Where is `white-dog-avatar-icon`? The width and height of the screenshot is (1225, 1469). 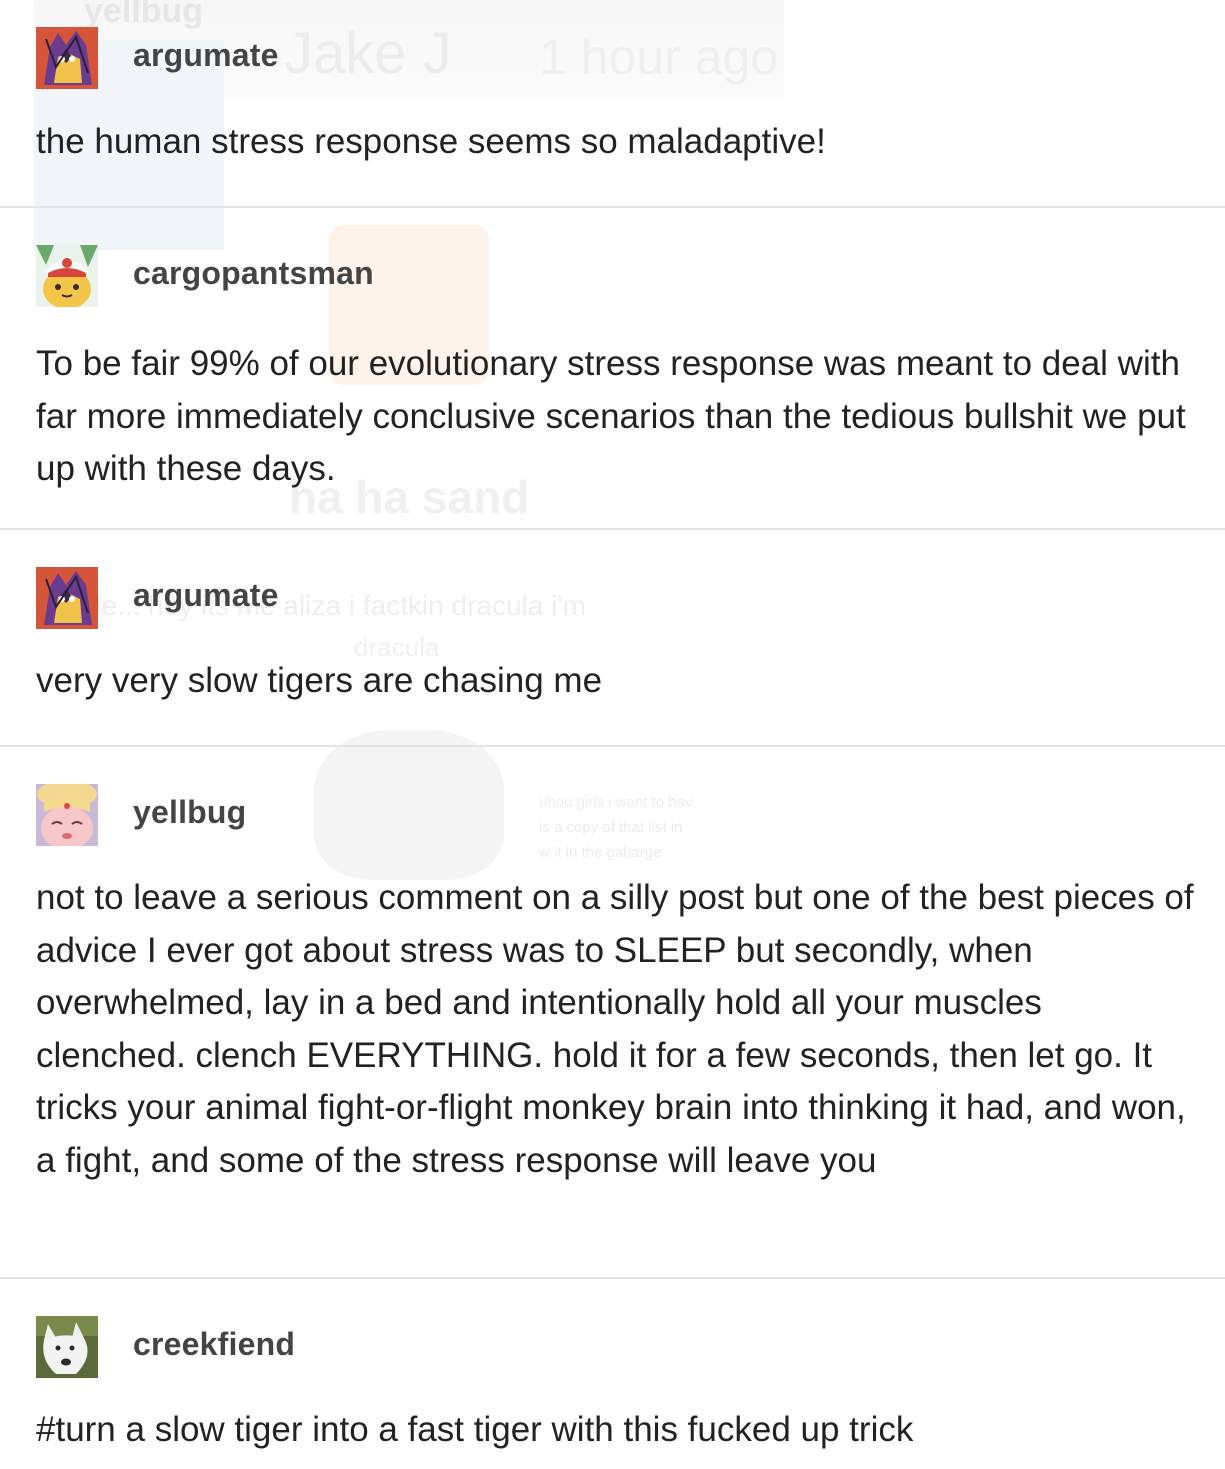 white-dog-avatar-icon is located at coordinates (67, 1347).